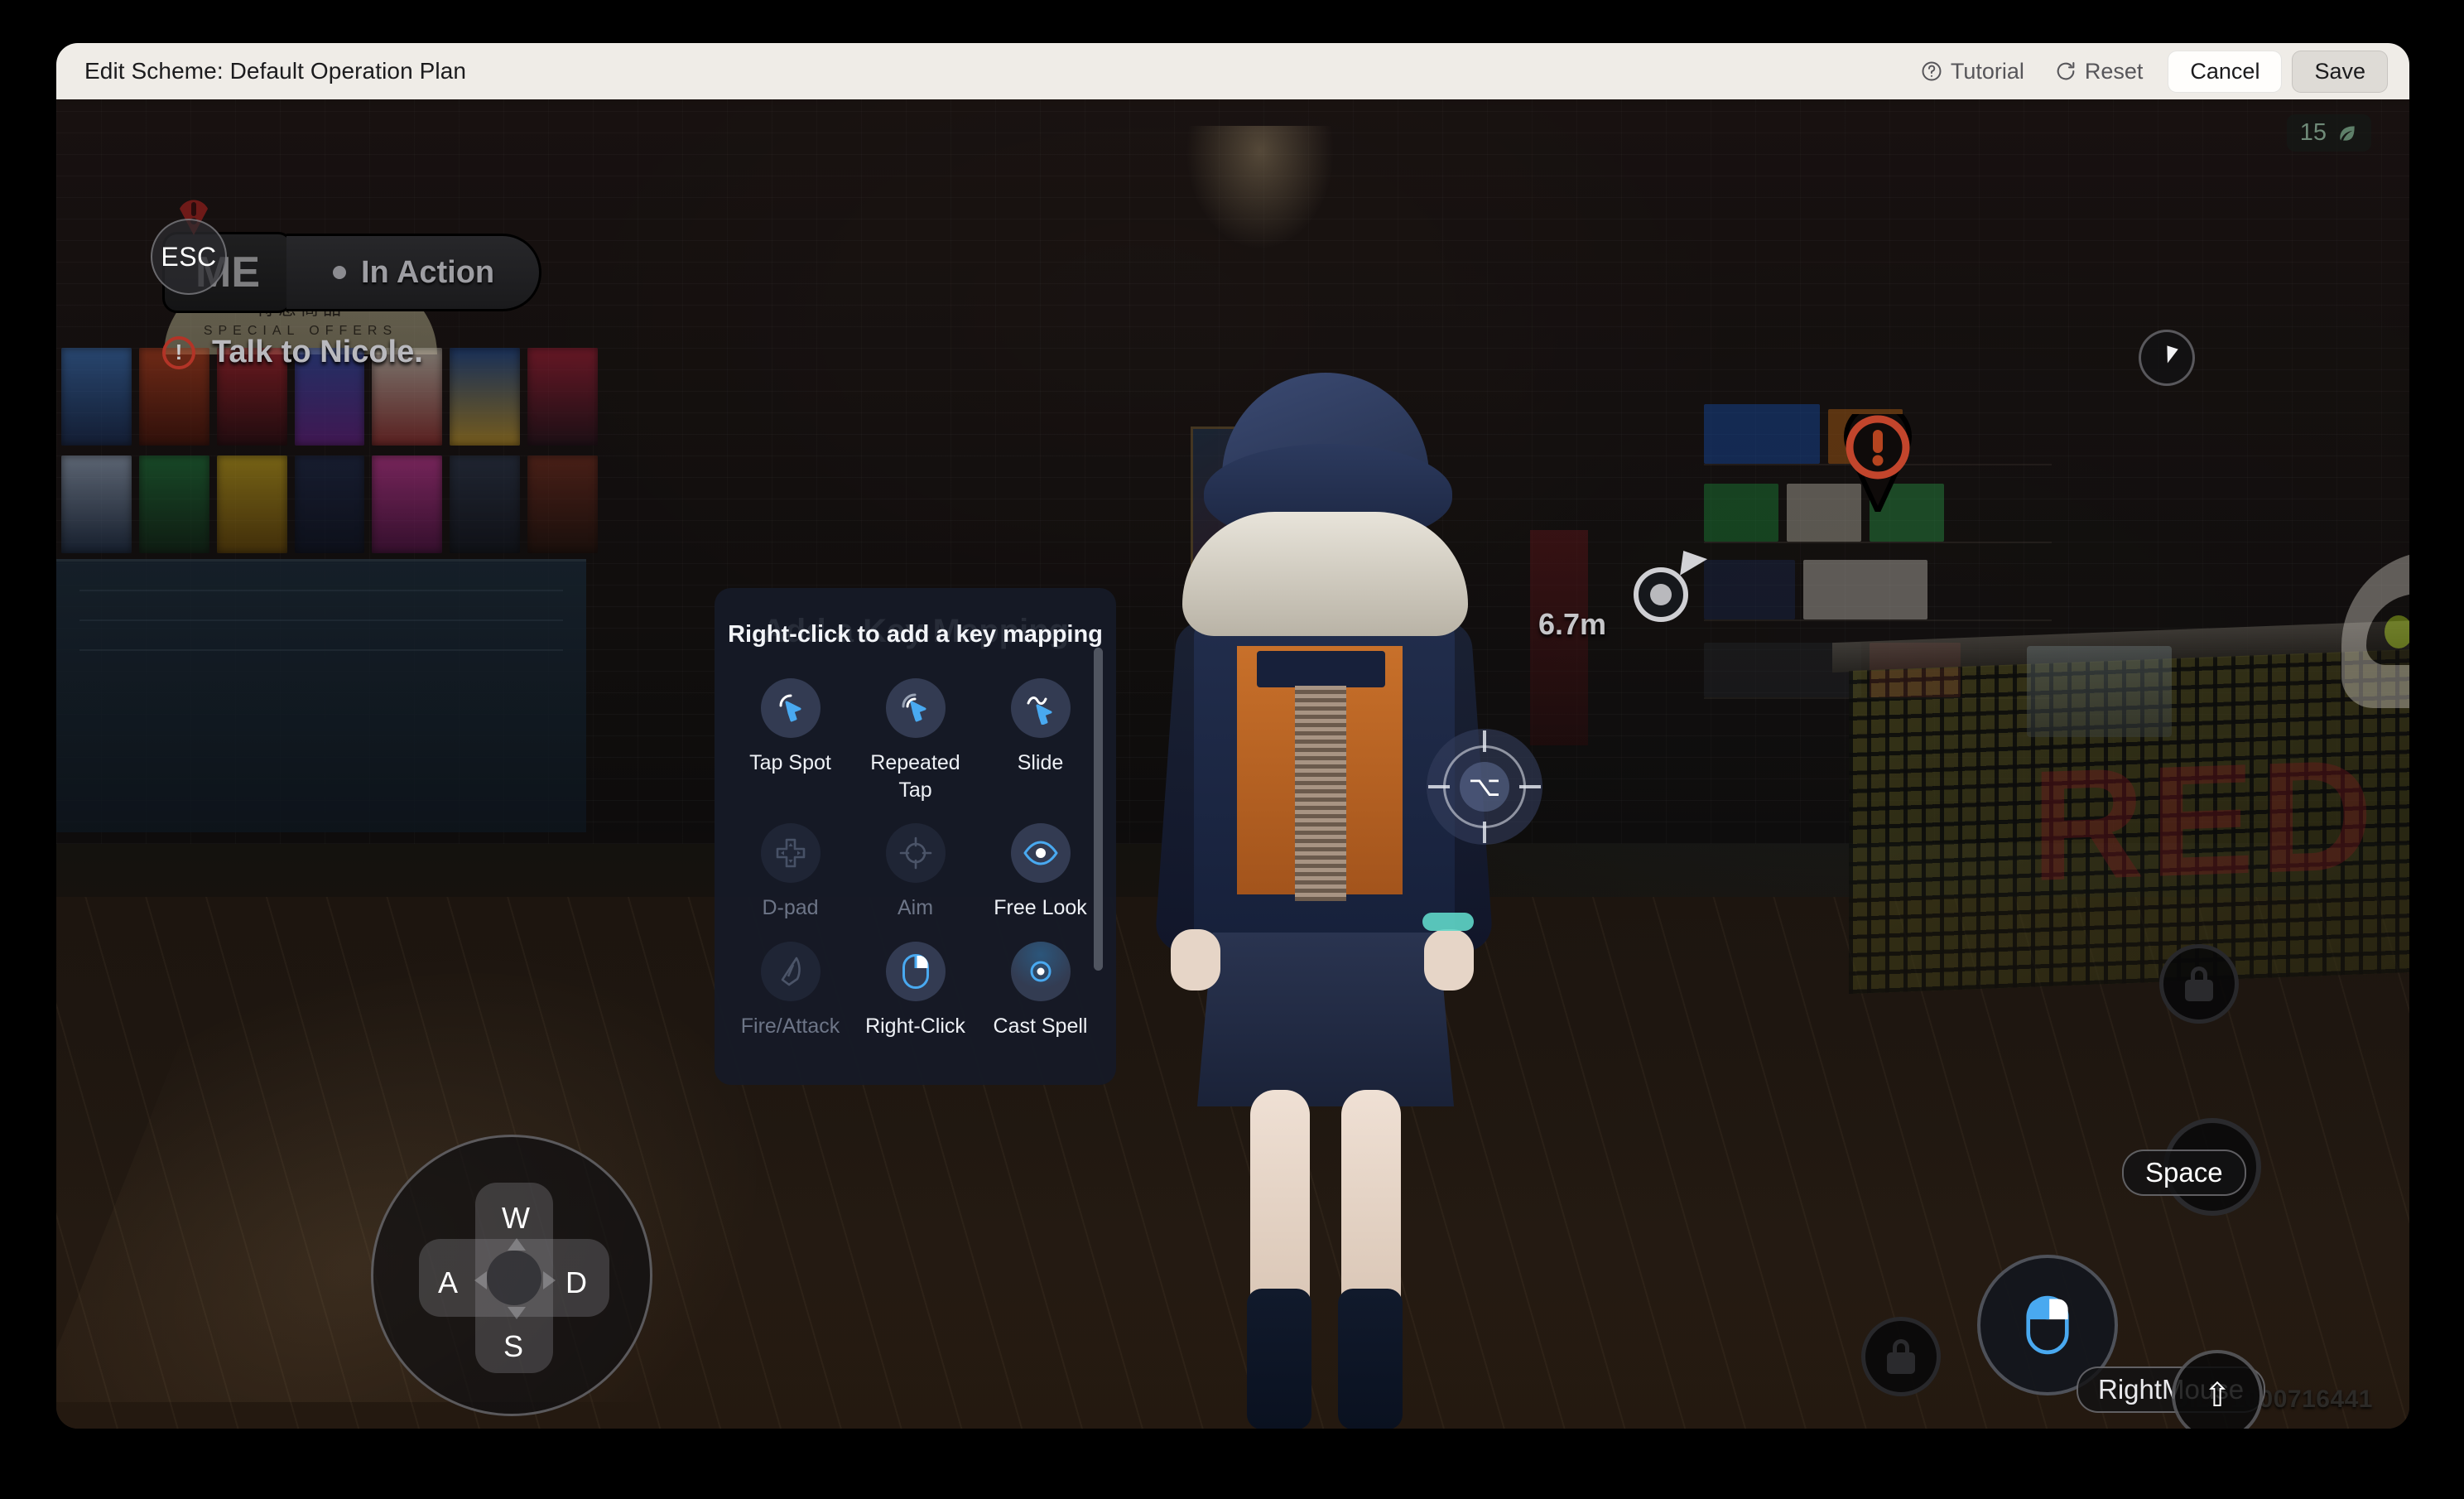 The width and height of the screenshot is (2464, 1499). I want to click on mapping-option-fire-attack: Fire/Attack, so click(791, 990).